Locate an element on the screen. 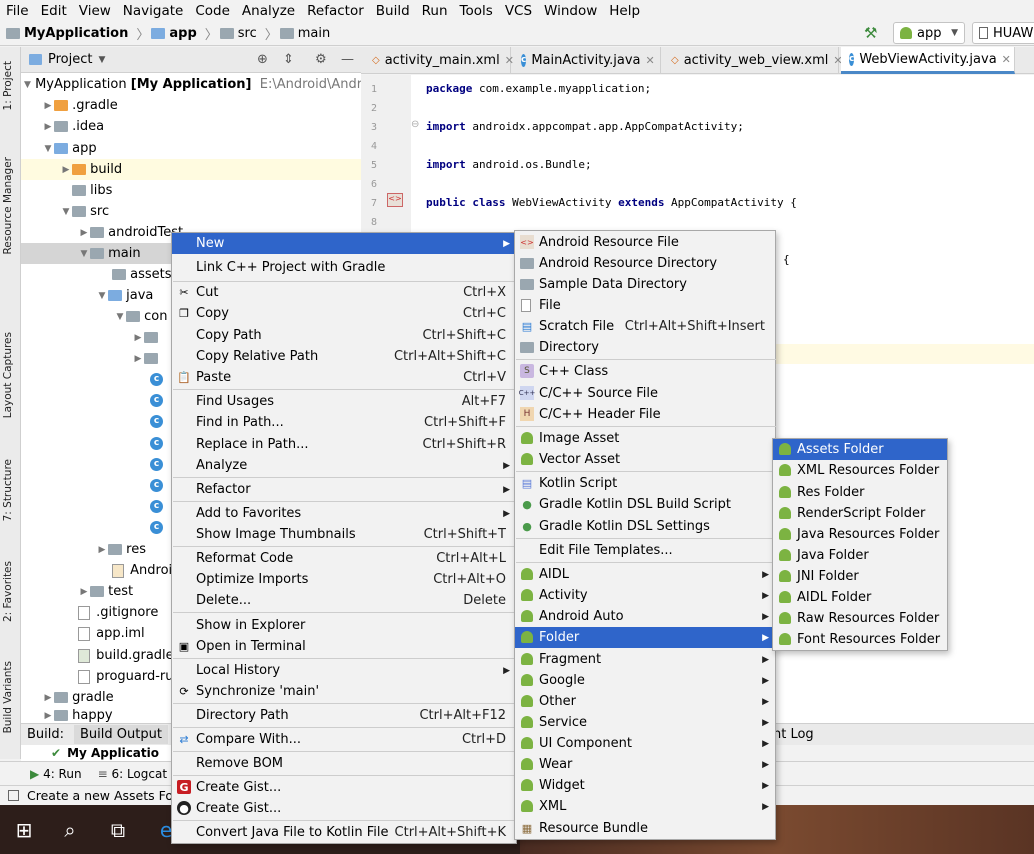  tree-item: libs is located at coordinates (191, 190).